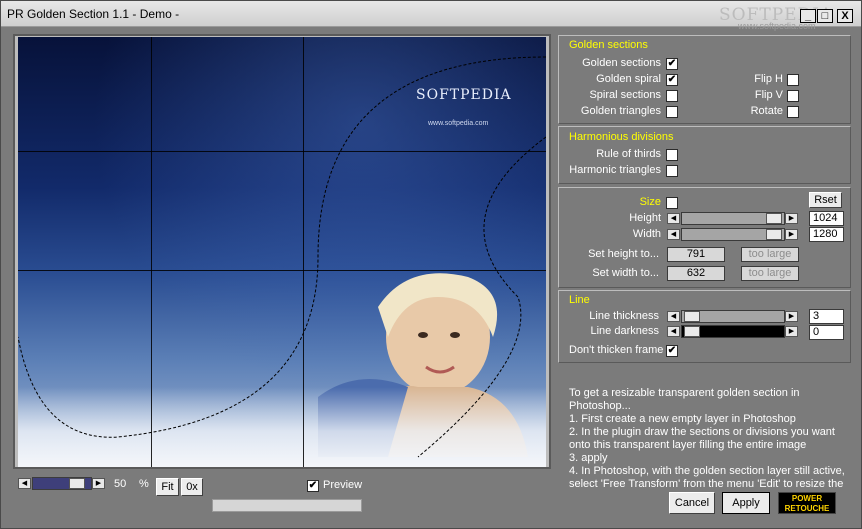  I want to click on power-retouche-logo: POWER RETOUCHE, so click(807, 503).